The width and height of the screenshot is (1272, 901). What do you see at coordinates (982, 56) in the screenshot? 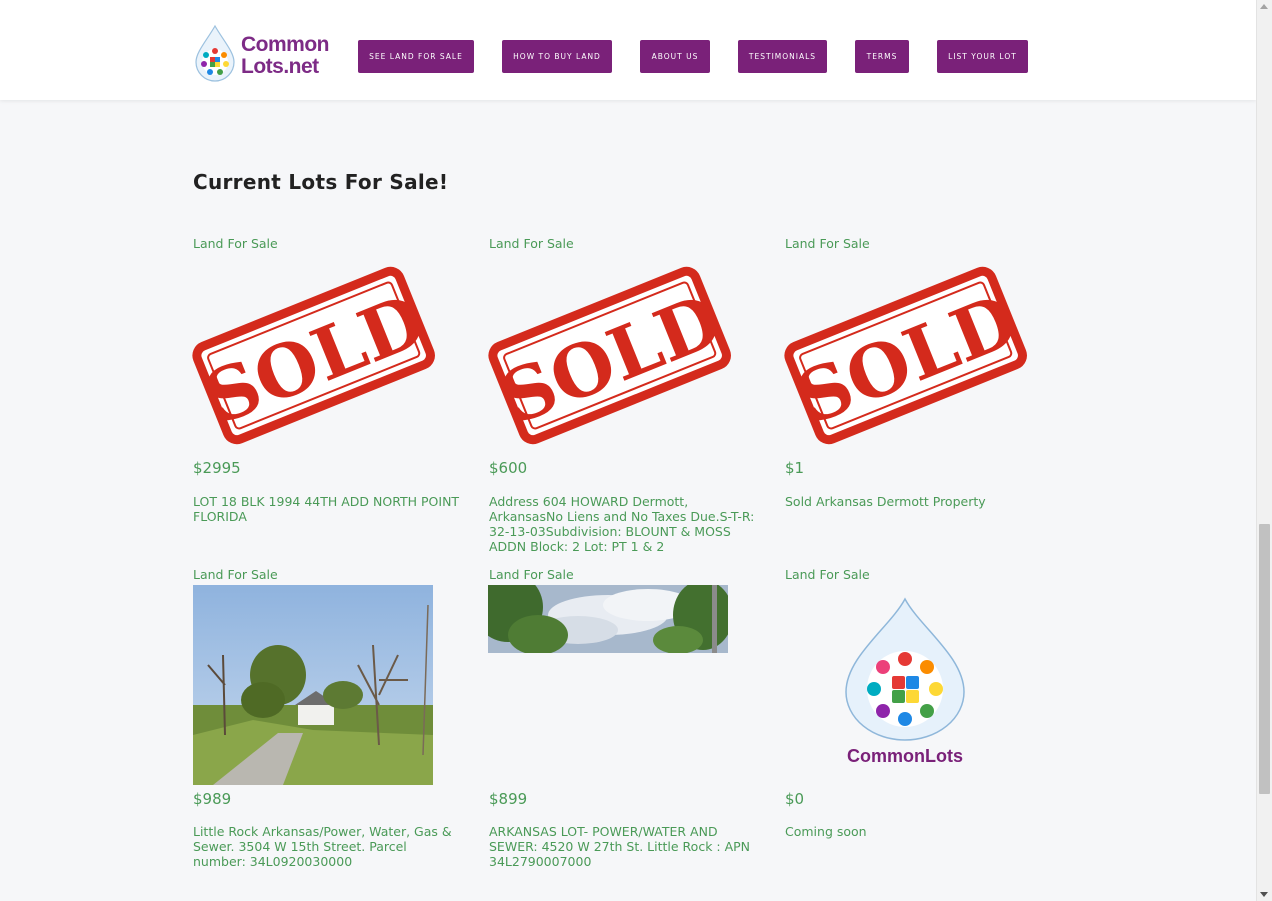
I see `nav-list-your-lot: LIST YOUR LOT` at bounding box center [982, 56].